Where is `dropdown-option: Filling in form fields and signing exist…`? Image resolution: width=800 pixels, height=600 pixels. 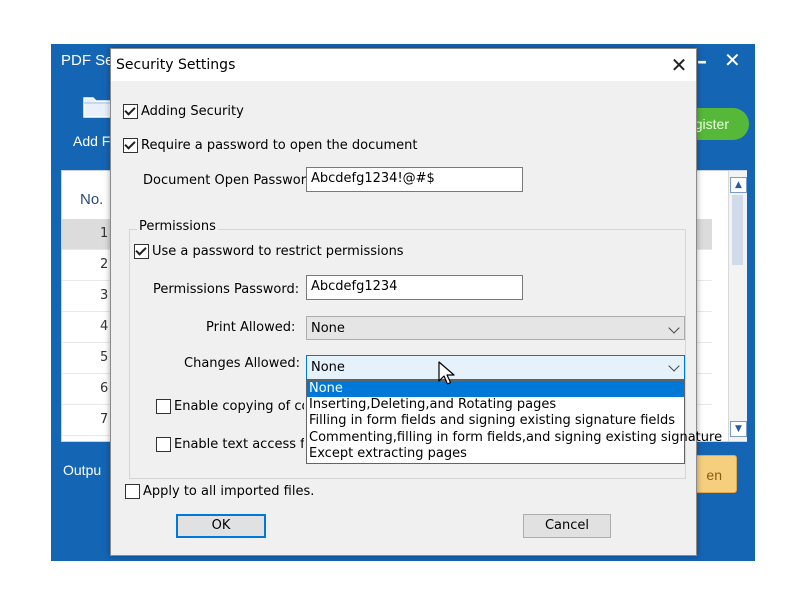
dropdown-option: Filling in form fields and signing exist… is located at coordinates (495, 421).